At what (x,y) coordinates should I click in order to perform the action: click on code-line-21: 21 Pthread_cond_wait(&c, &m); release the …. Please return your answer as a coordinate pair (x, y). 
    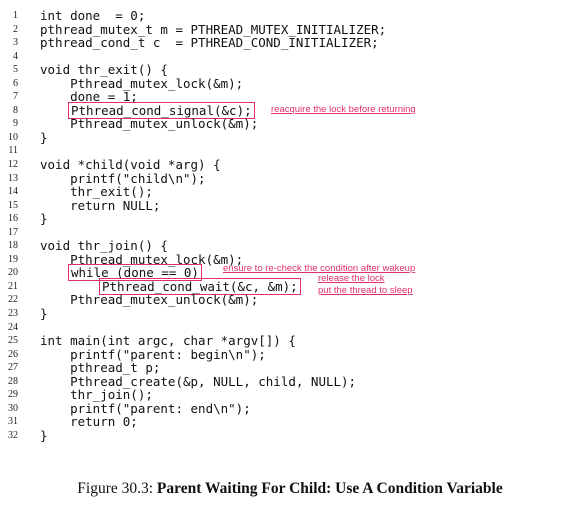
    Looking at the image, I should click on (290, 284).